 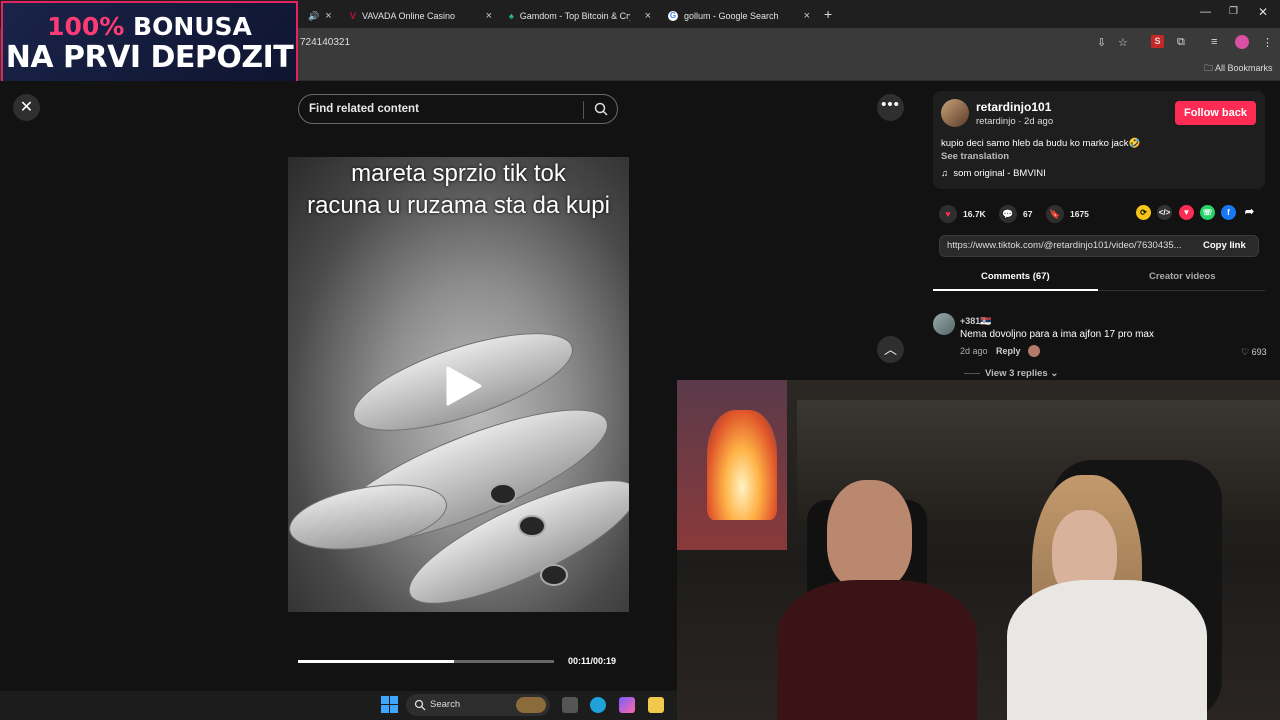 What do you see at coordinates (149, 57) in the screenshot?
I see `promo-line2: NA PRVI DEPOZIT` at bounding box center [149, 57].